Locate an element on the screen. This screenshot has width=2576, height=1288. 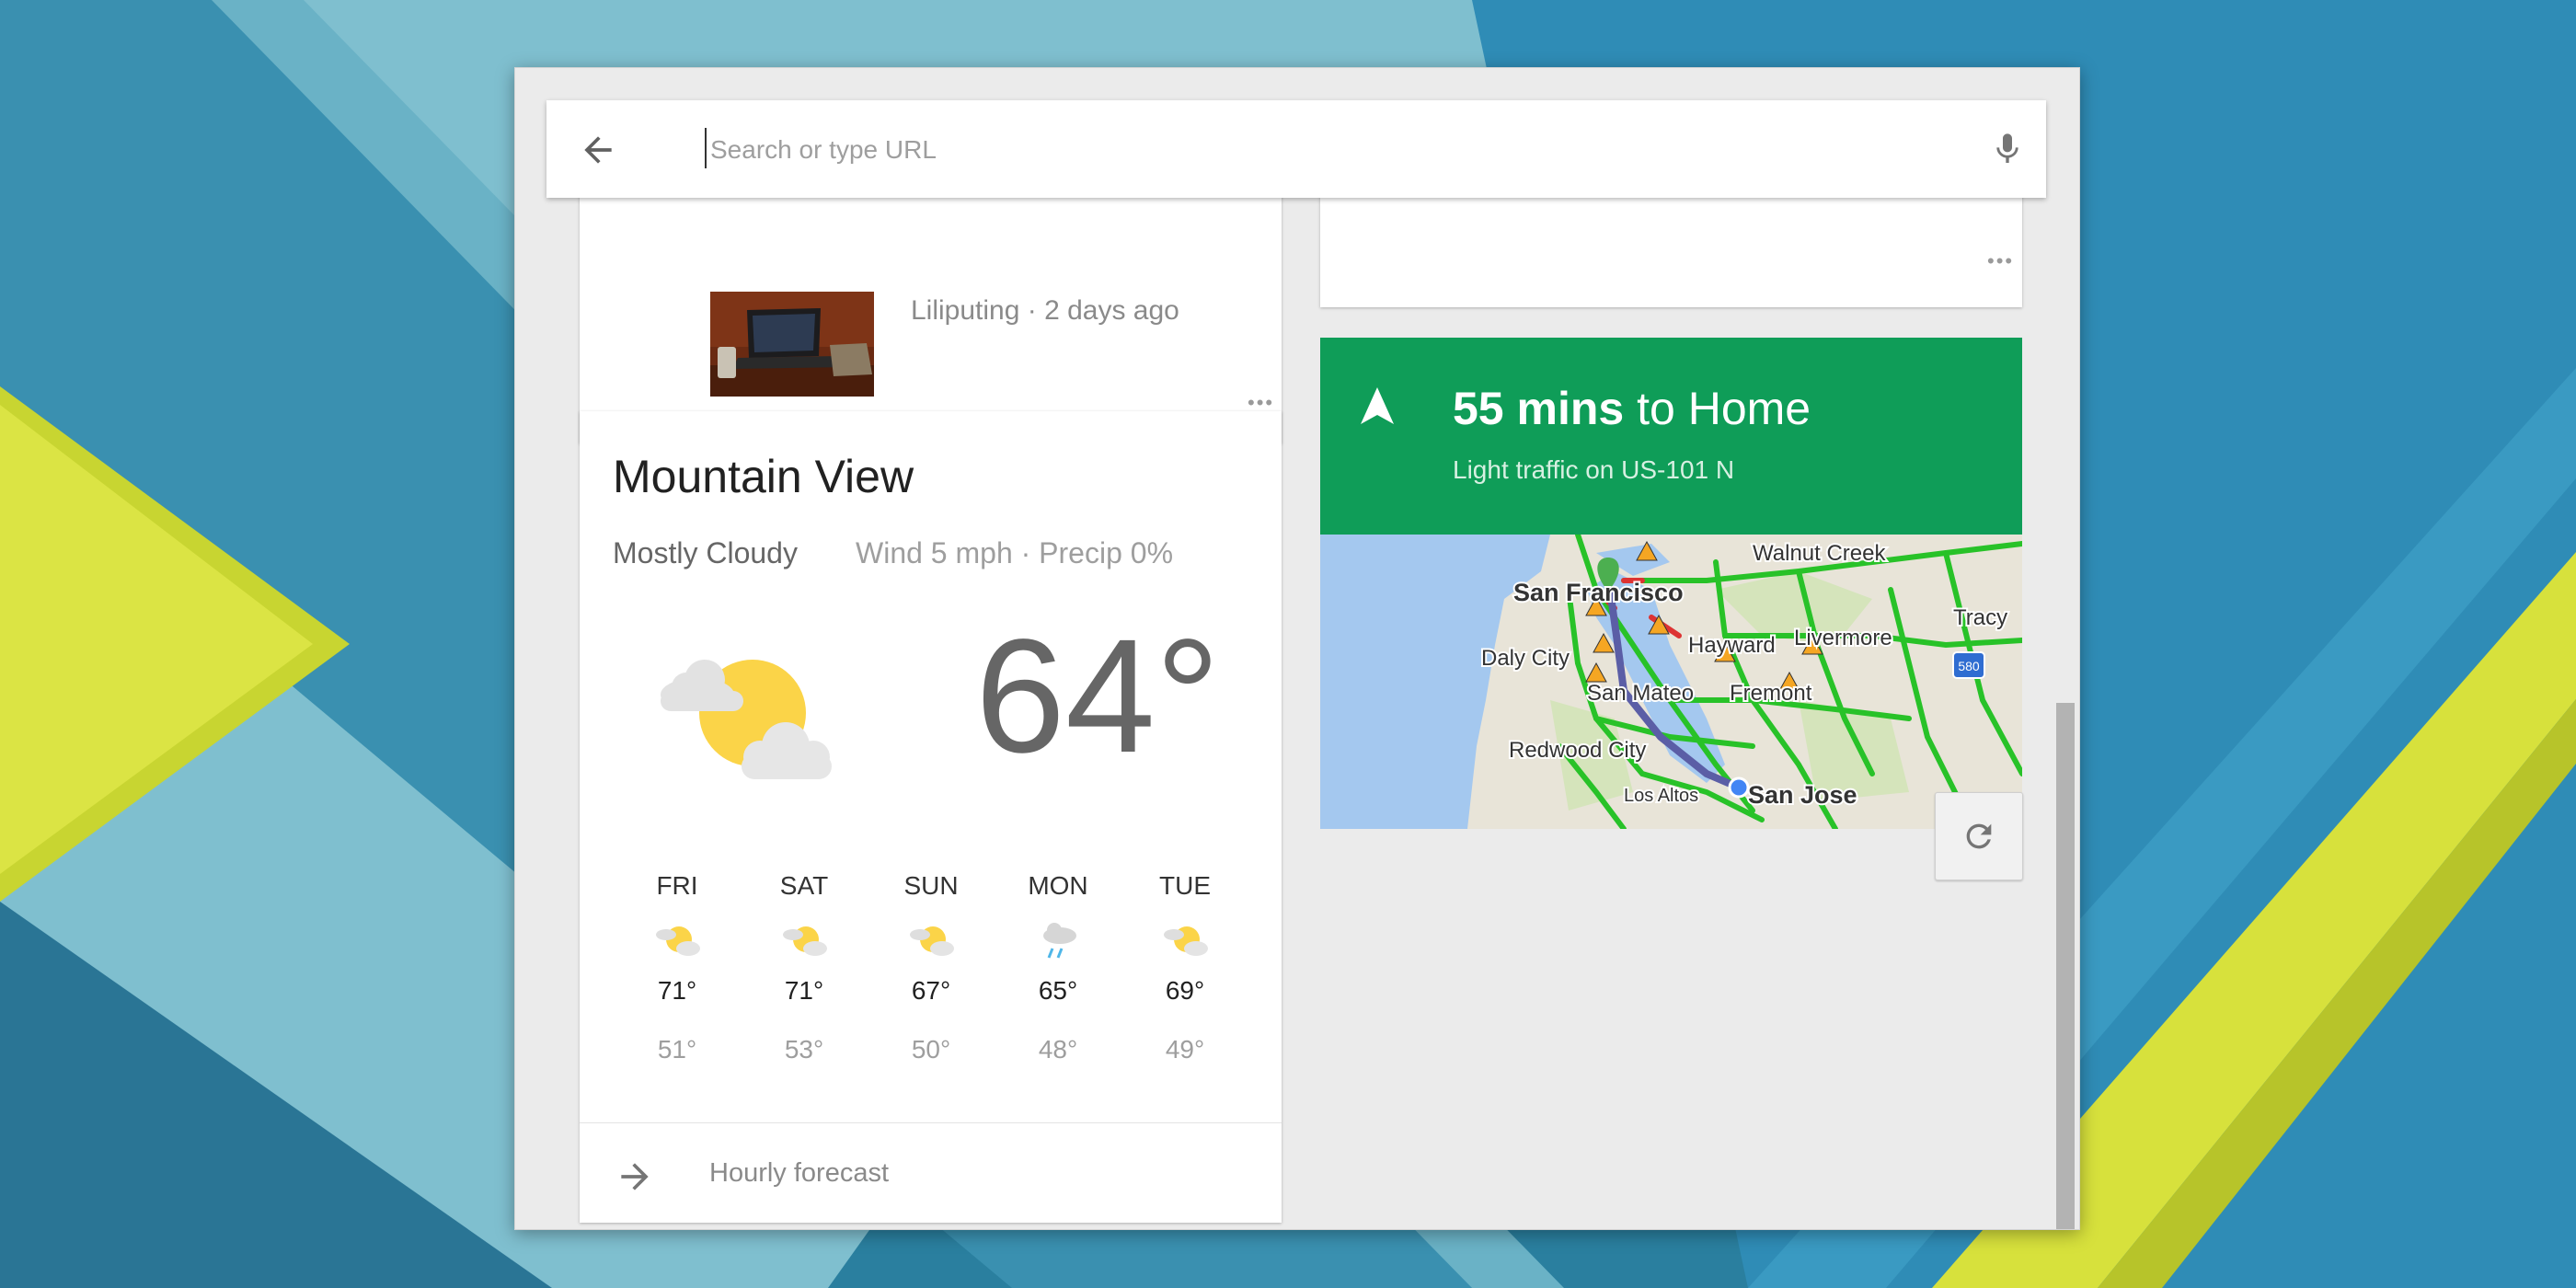
commute-destination: to Home is located at coordinates (1724, 408).